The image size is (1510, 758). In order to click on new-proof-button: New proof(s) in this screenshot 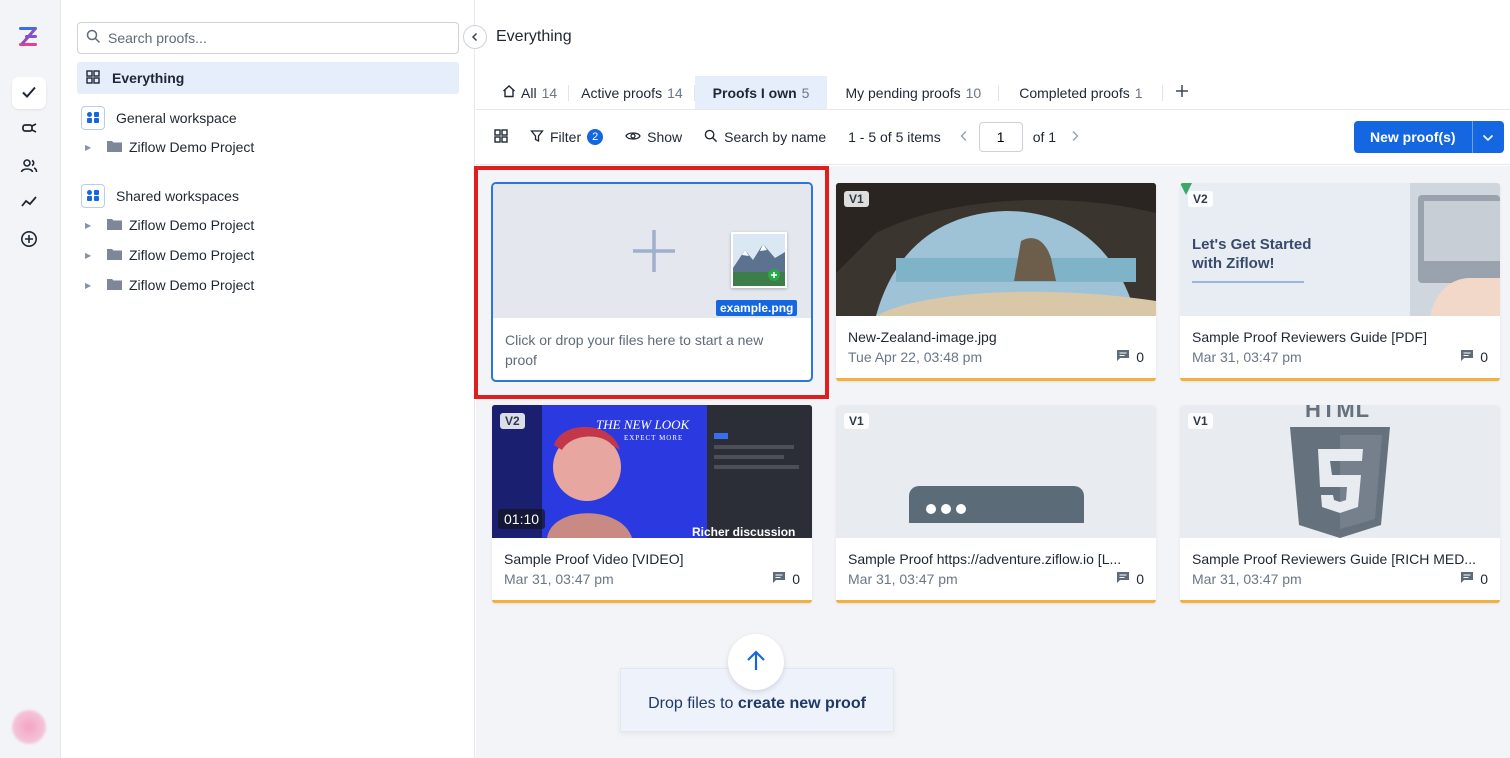, I will do `click(1413, 137)`.